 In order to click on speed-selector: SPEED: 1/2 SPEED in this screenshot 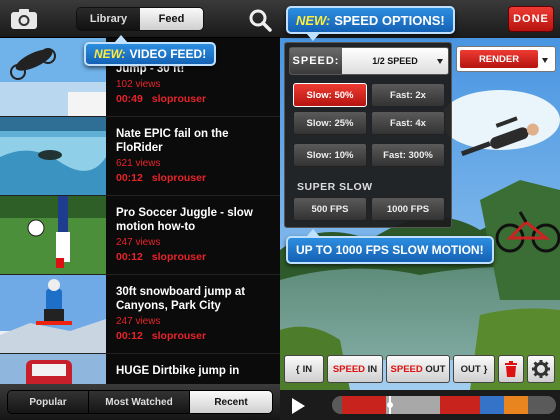, I will do `click(369, 61)`.